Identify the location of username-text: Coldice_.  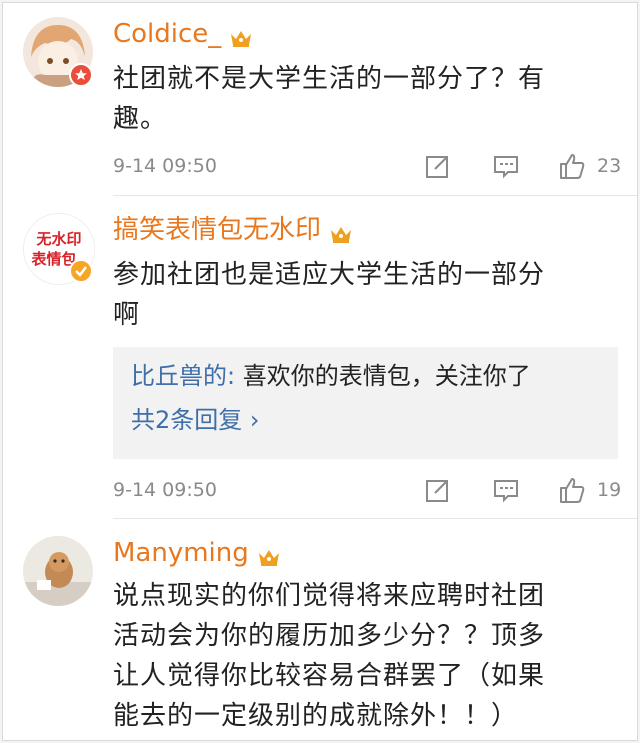
(167, 34).